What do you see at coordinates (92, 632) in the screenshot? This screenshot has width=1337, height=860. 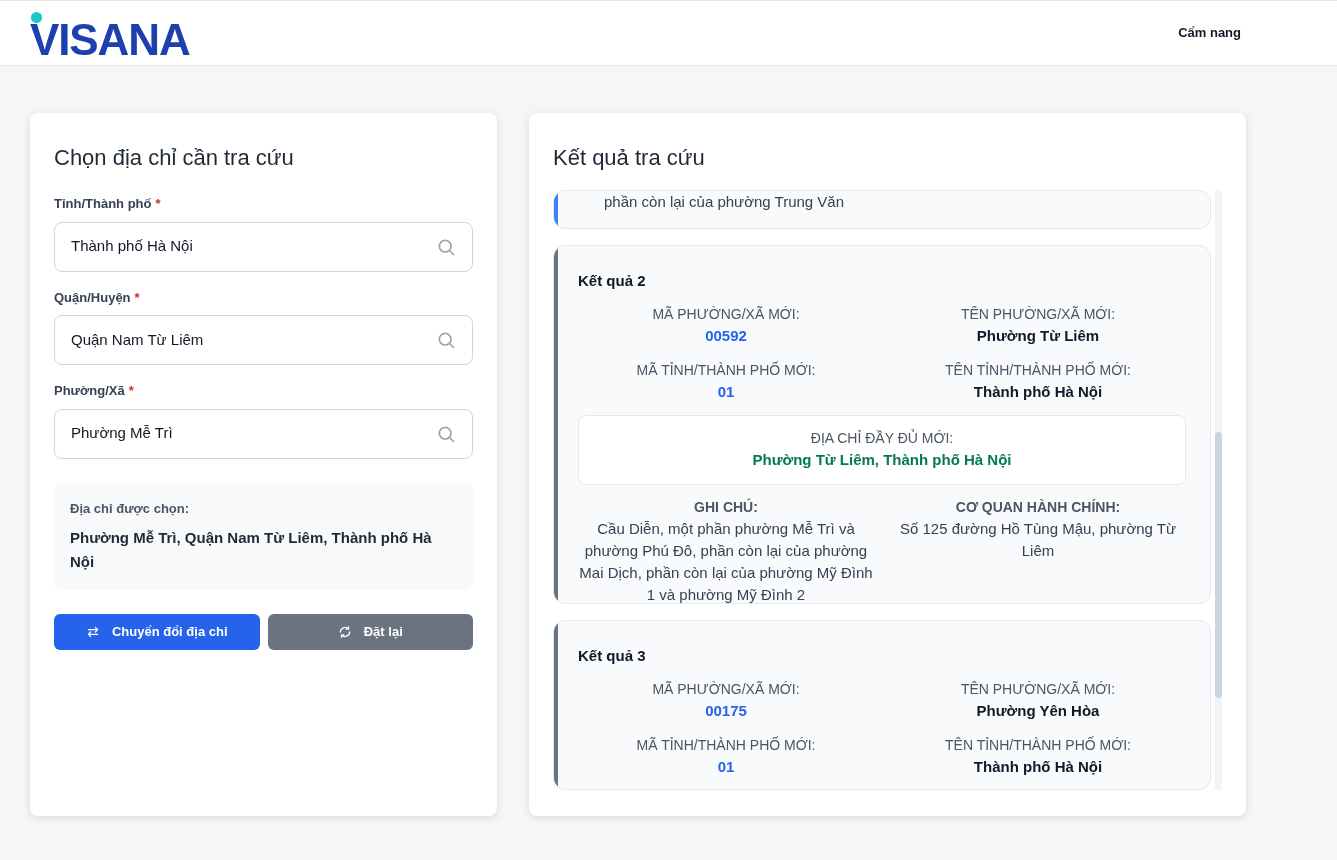 I see `swap-arrows-icon` at bounding box center [92, 632].